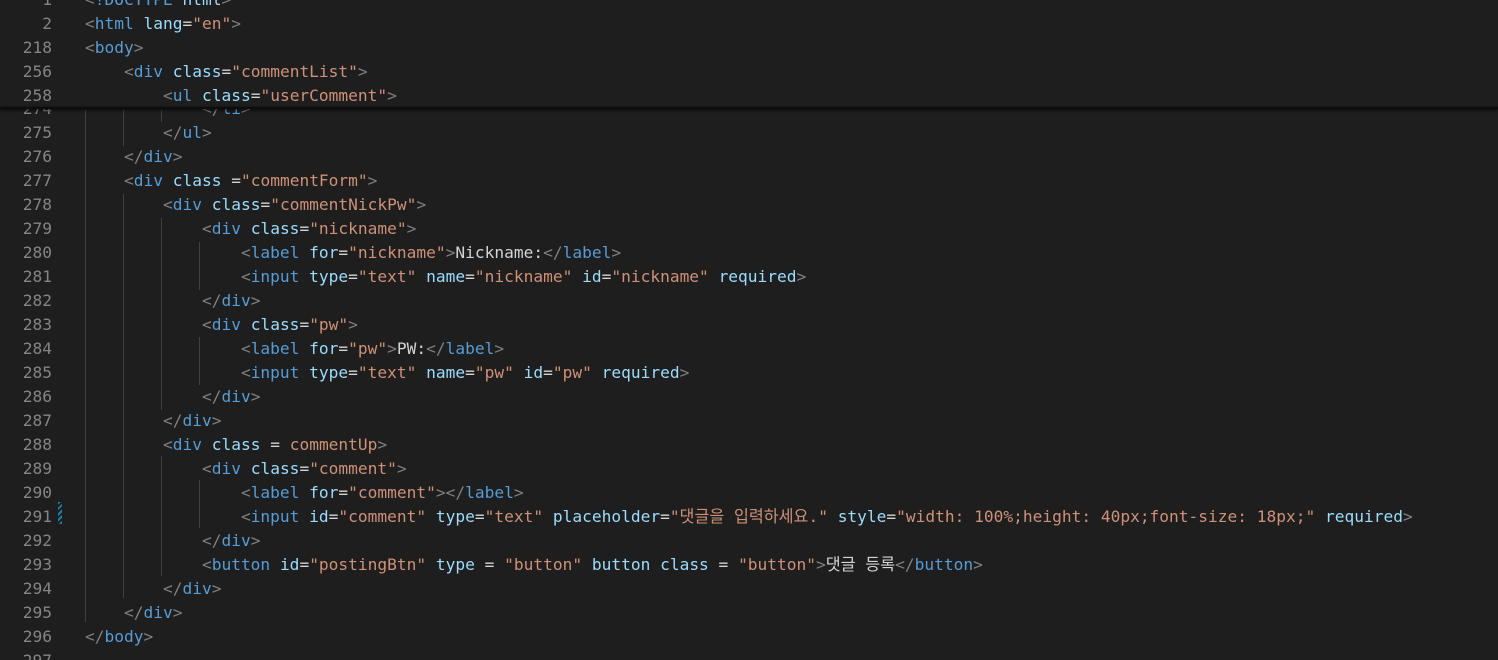 This screenshot has height=660, width=1498. I want to click on code-text: <div class="commentNickPw">, so click(255, 205).